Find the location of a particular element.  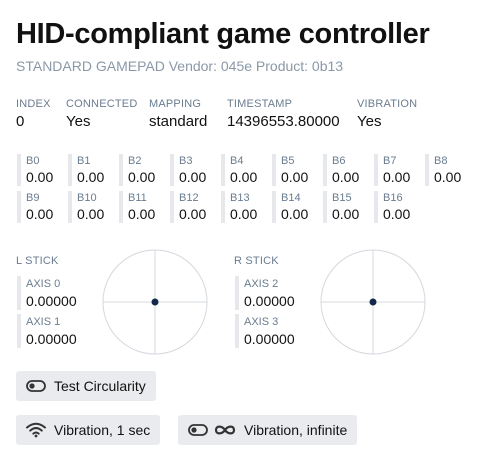

info-timestamp-value: 14396553.80000 is located at coordinates (283, 121).